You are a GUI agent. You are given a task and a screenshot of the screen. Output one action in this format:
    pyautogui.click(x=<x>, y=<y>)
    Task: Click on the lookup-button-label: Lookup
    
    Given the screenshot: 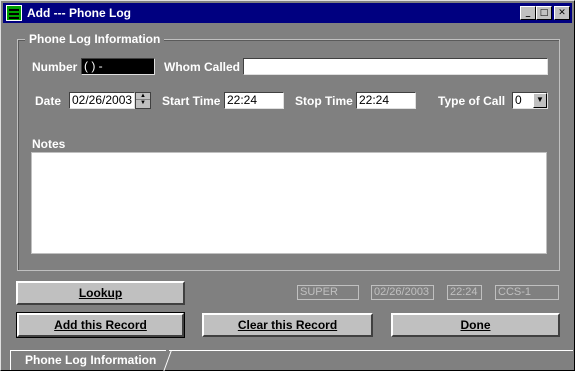 What is the action you would take?
    pyautogui.click(x=100, y=293)
    